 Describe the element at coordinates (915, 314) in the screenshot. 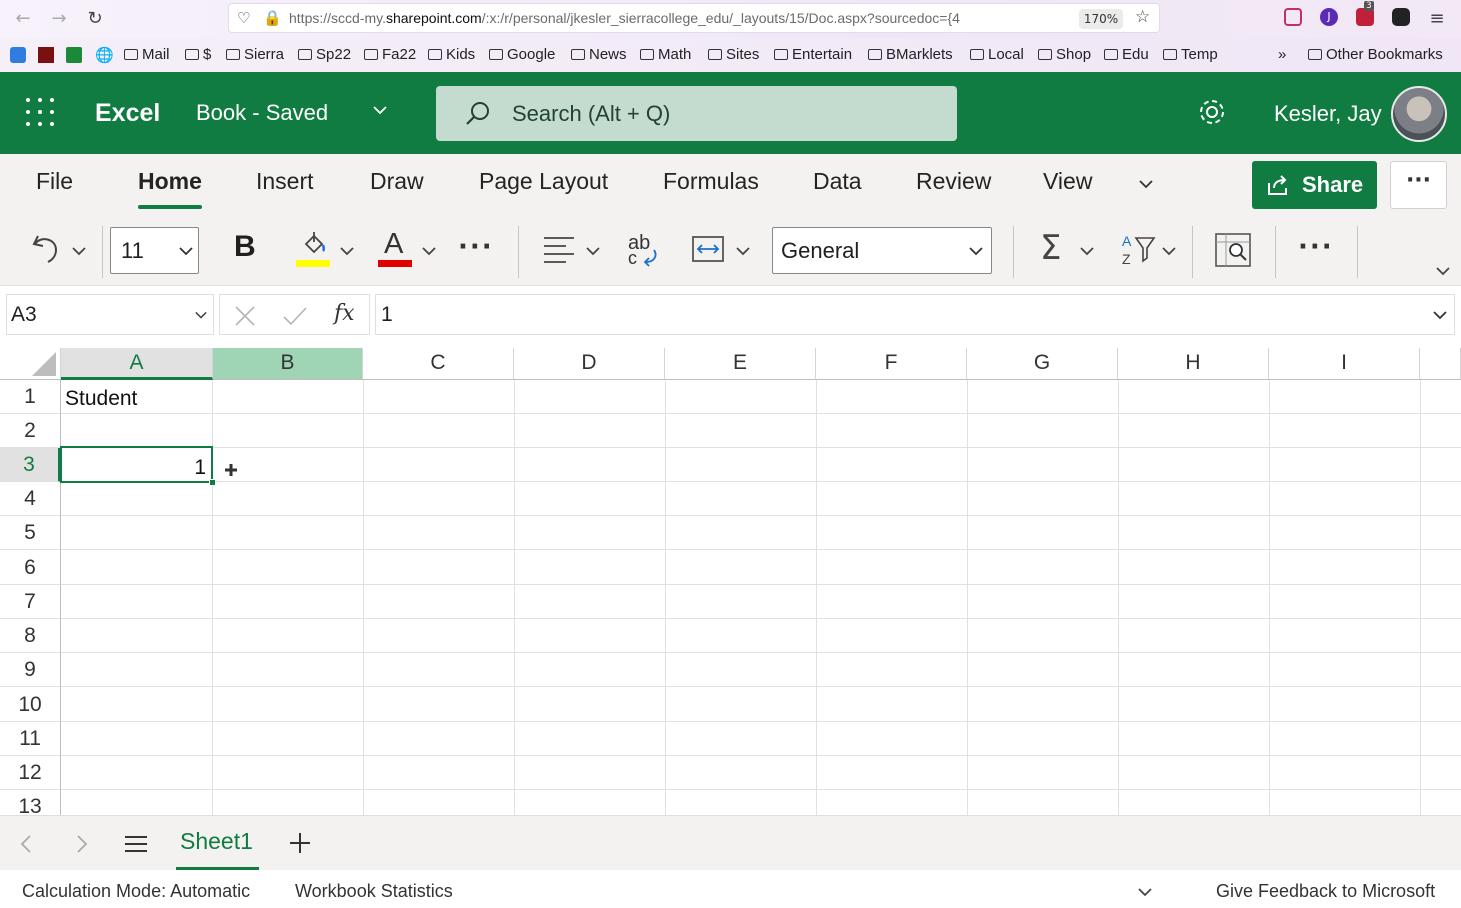

I see `formula-input: 1` at that location.